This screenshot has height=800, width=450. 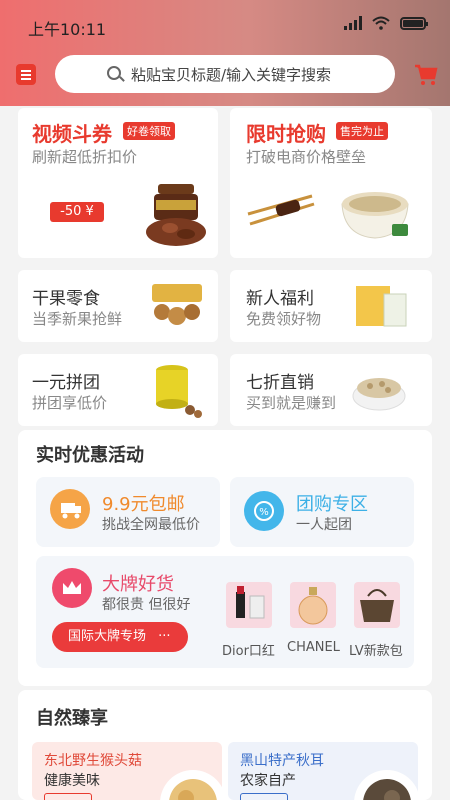 I want to click on category-title: 新人福利, so click(x=280, y=299).